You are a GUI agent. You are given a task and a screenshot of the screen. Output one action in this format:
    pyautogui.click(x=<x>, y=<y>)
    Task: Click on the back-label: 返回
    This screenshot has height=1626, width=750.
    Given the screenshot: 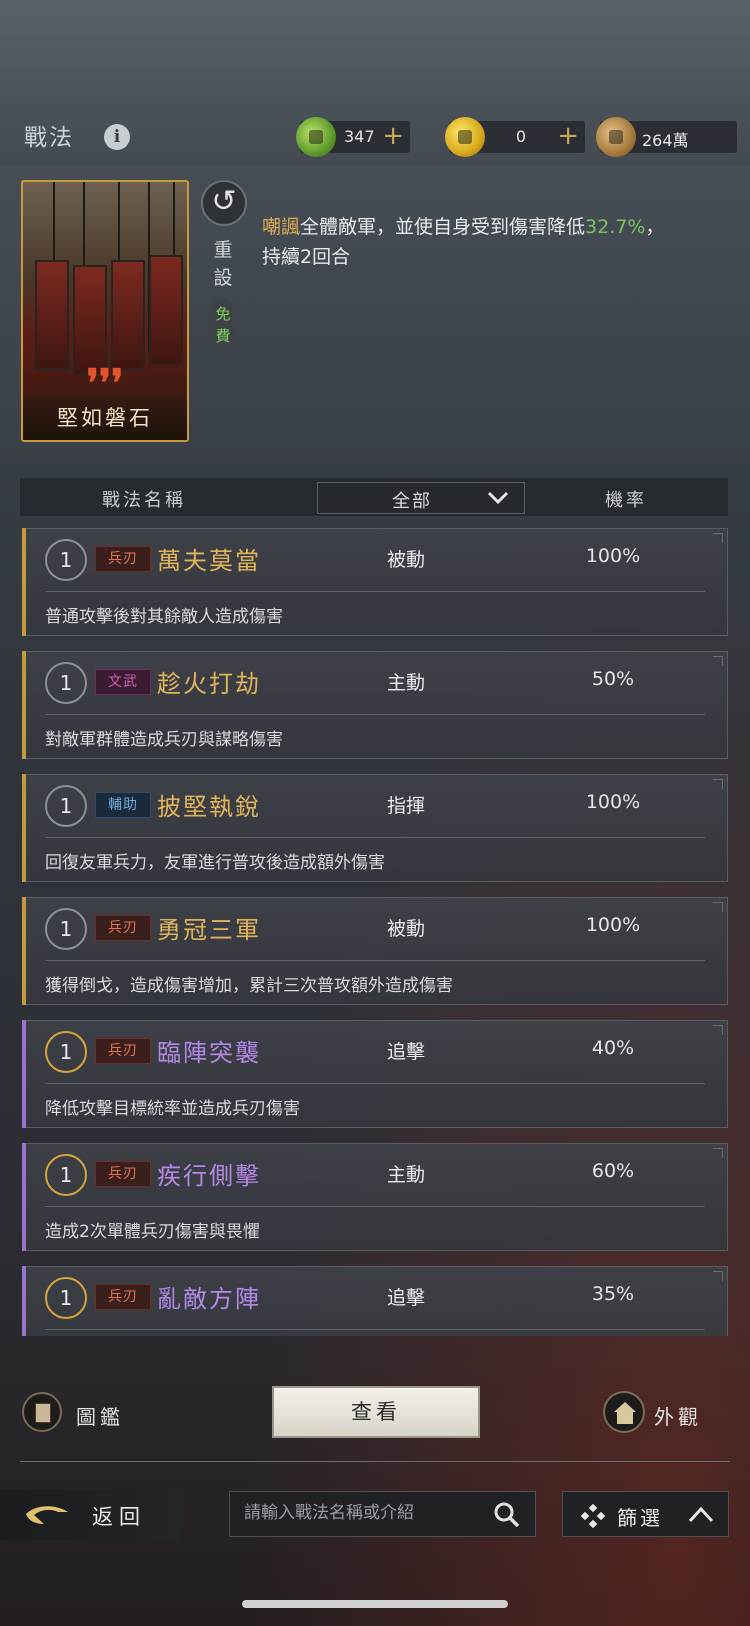 What is the action you would take?
    pyautogui.click(x=119, y=1517)
    